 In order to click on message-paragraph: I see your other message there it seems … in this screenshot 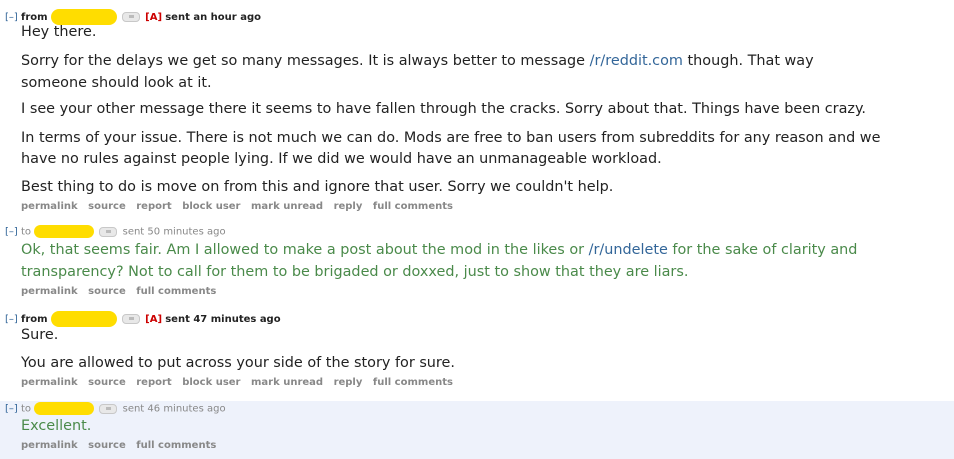, I will do `click(443, 109)`.